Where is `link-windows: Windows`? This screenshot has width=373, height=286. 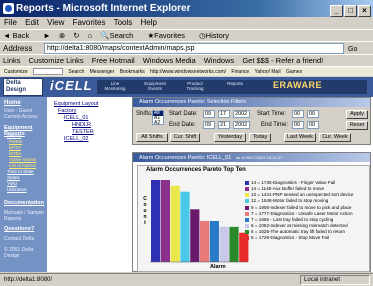
link-windows: Windows is located at coordinates (219, 60).